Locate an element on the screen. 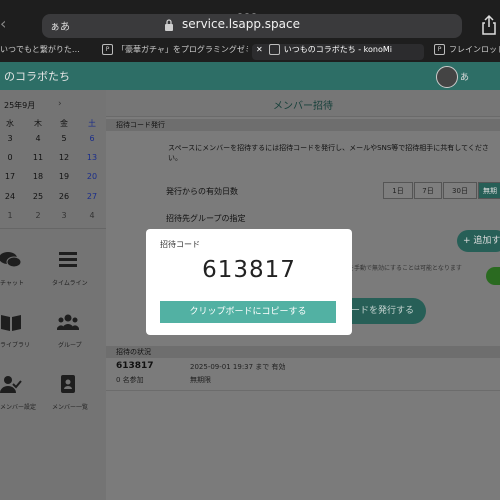 The width and height of the screenshot is (500, 500). calendar-month: 25年9月 is located at coordinates (20, 105).